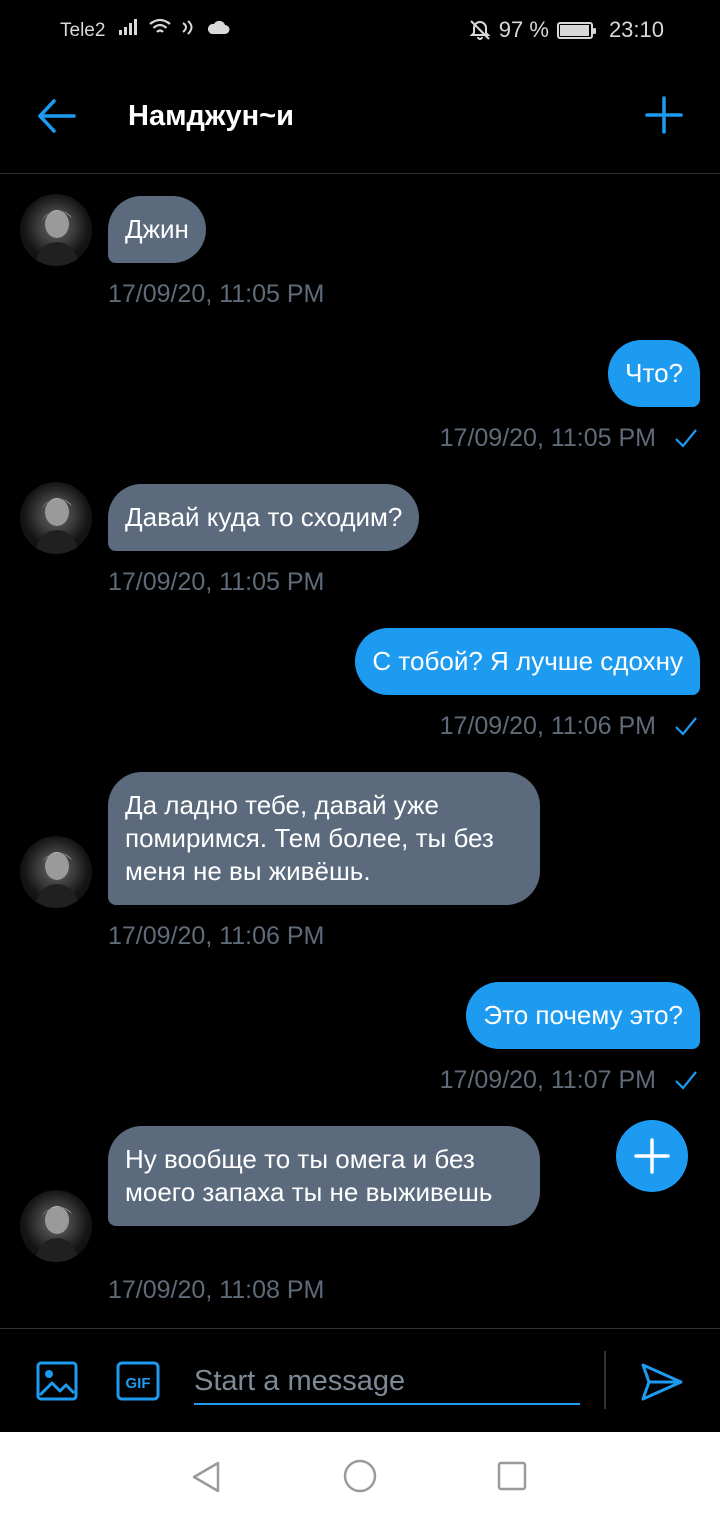  Describe the element at coordinates (605, 1380) in the screenshot. I see `composer-divider` at that location.